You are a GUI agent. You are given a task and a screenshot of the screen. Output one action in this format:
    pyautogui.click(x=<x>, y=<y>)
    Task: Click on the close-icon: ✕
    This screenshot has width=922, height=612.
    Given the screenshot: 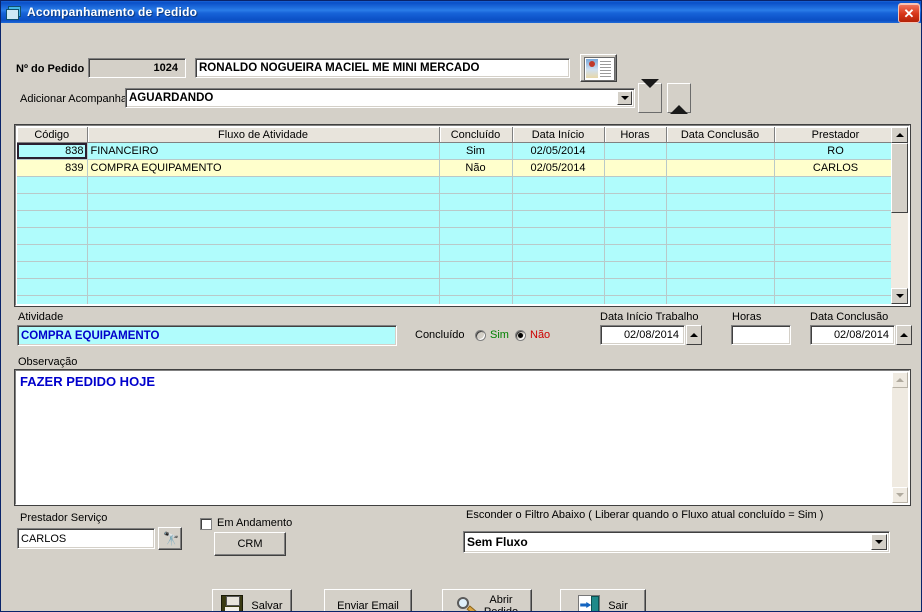 What is the action you would take?
    pyautogui.click(x=909, y=13)
    